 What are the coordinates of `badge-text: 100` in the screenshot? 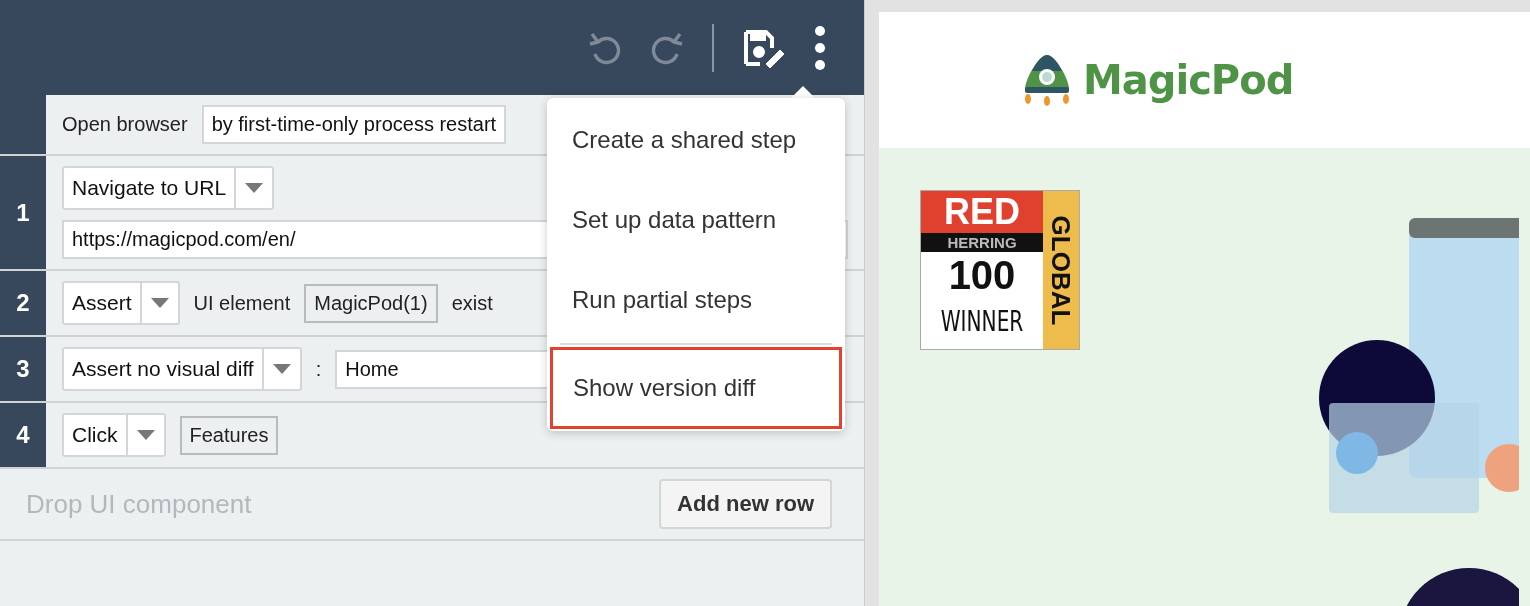 It's located at (982, 275).